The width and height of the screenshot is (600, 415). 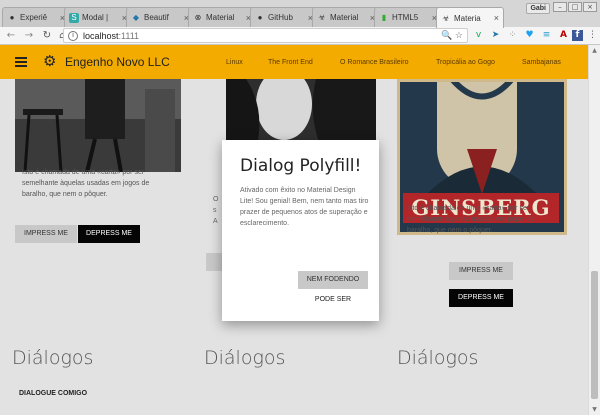 I want to click on nav-link-sambajanas: Sambajanas, so click(x=541, y=62).